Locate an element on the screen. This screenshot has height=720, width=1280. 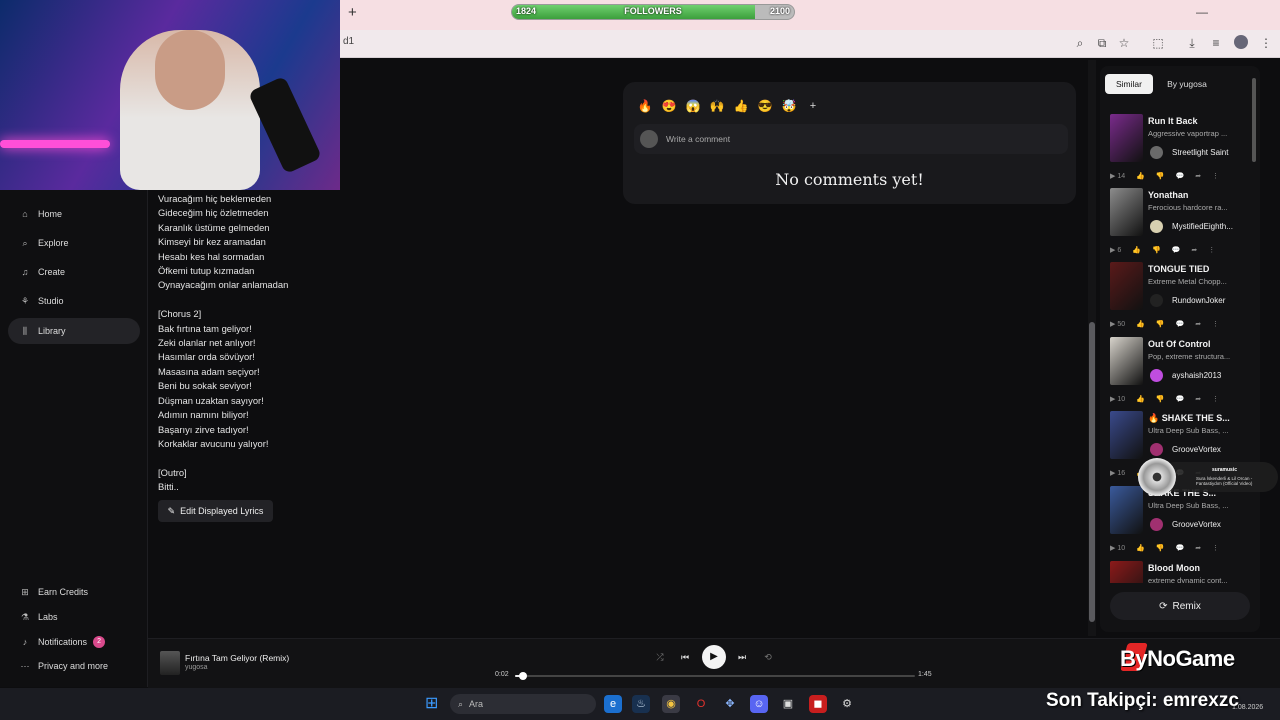
sidebar-item-studio: ⚘ Studio is located at coordinates (74, 301).